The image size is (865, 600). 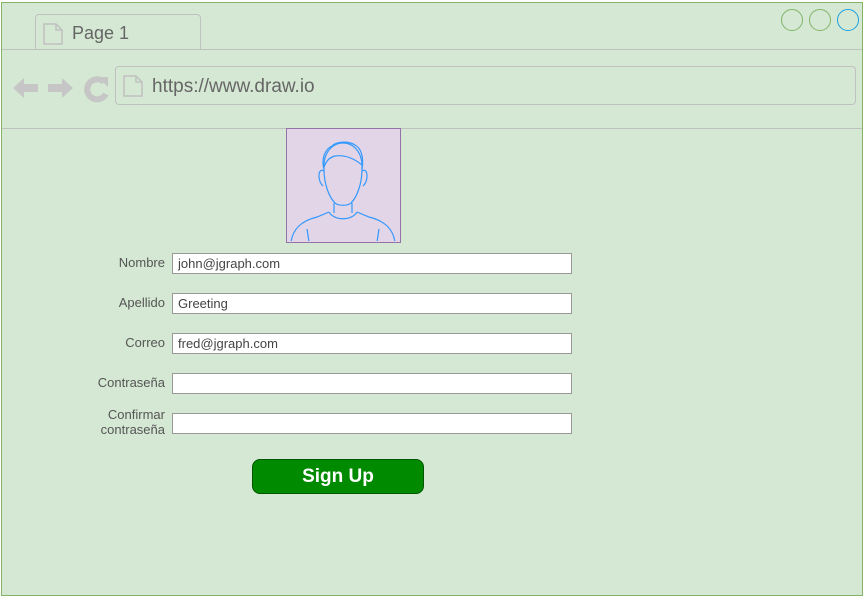 I want to click on tab-page-1: Page 1, so click(x=118, y=32).